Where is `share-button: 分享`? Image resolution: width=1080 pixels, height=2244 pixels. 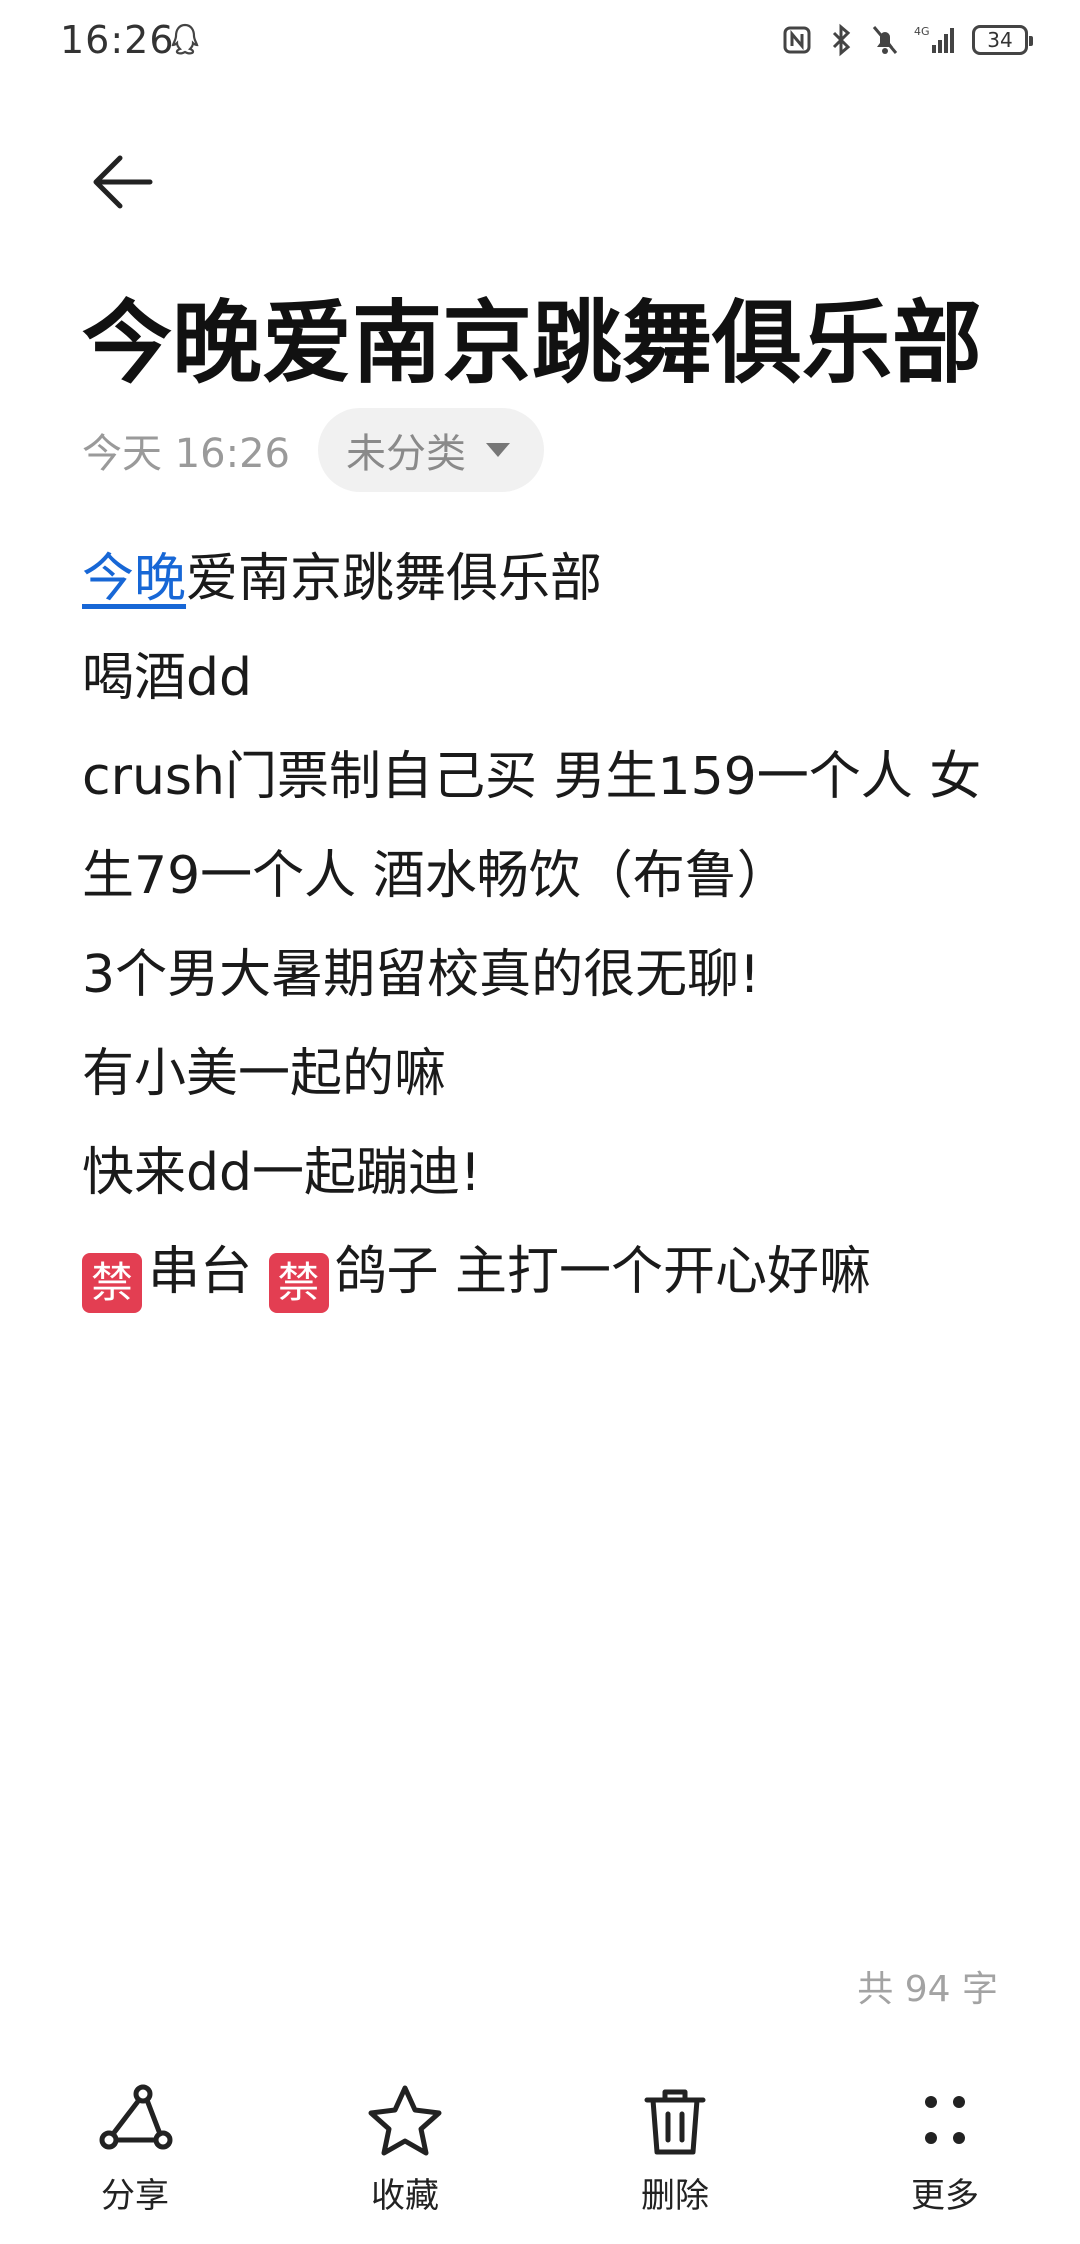
share-button: 分享 is located at coordinates (135, 2150).